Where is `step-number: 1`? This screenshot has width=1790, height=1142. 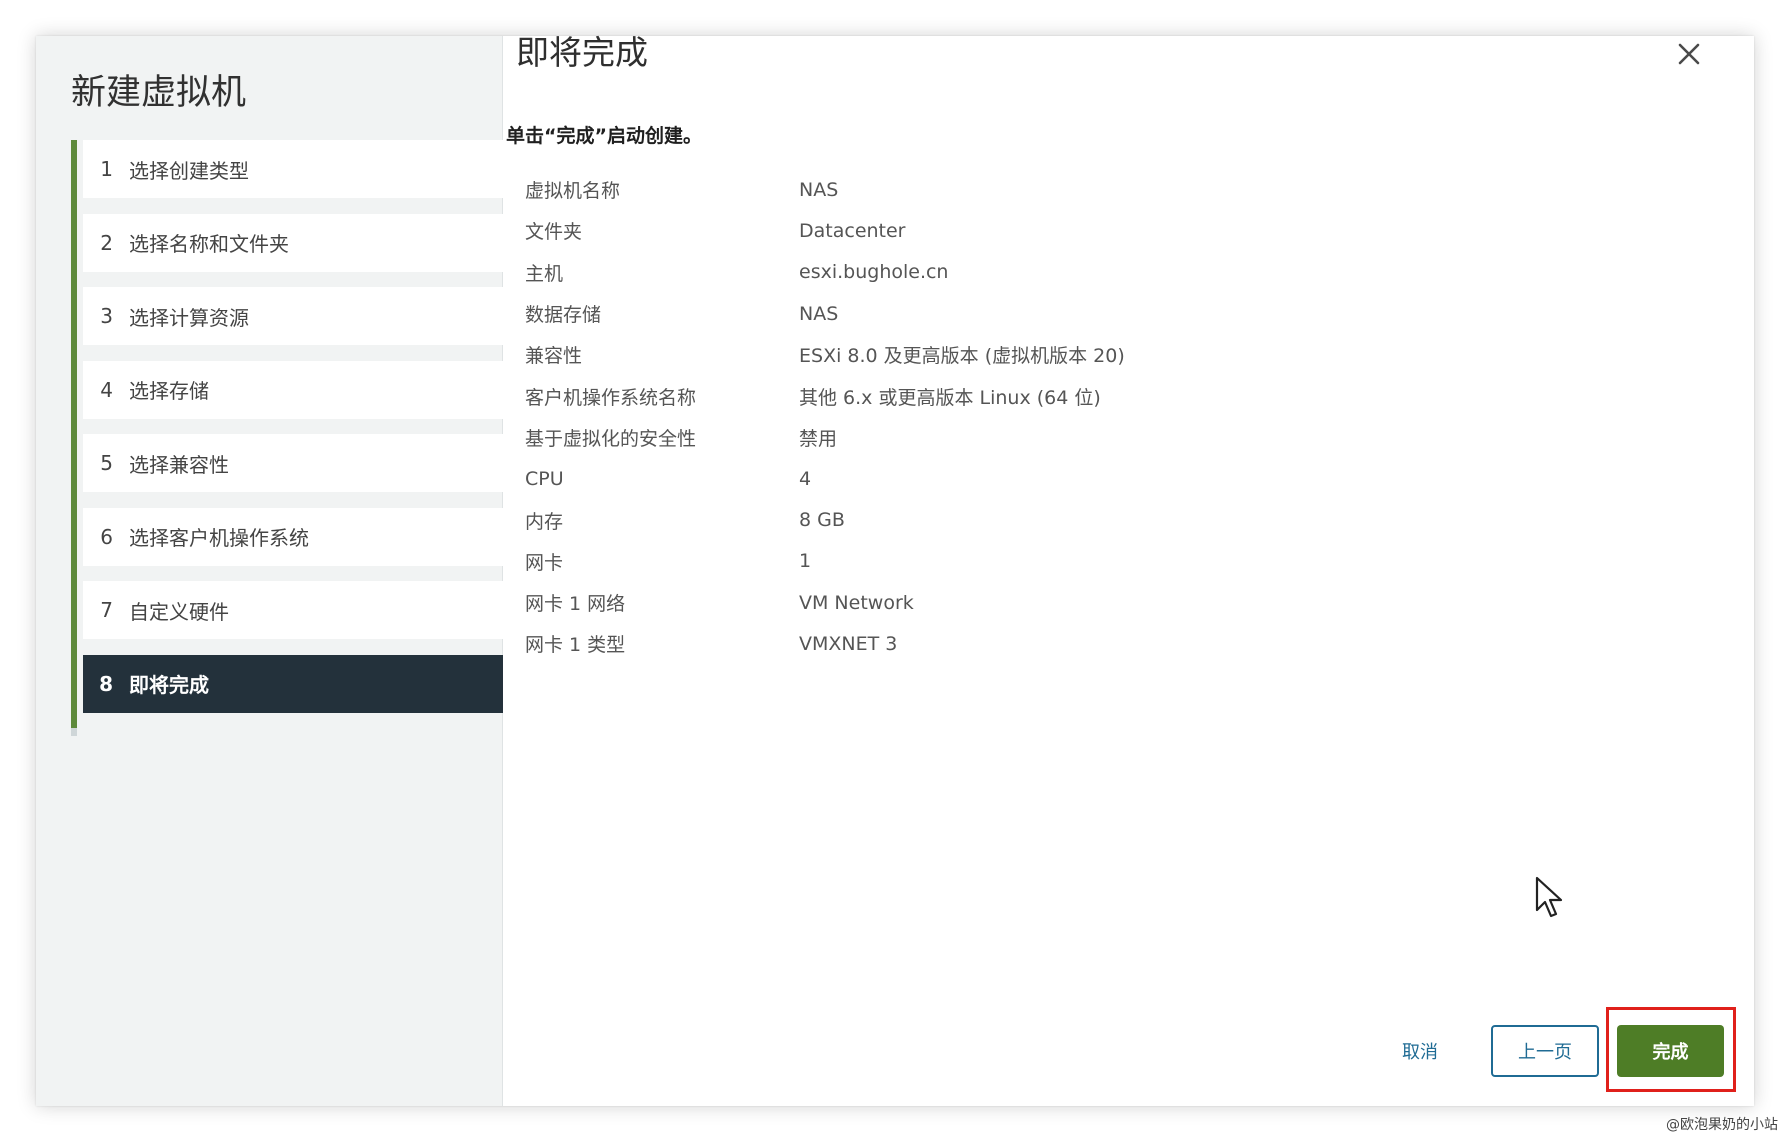
step-number: 1 is located at coordinates (106, 169).